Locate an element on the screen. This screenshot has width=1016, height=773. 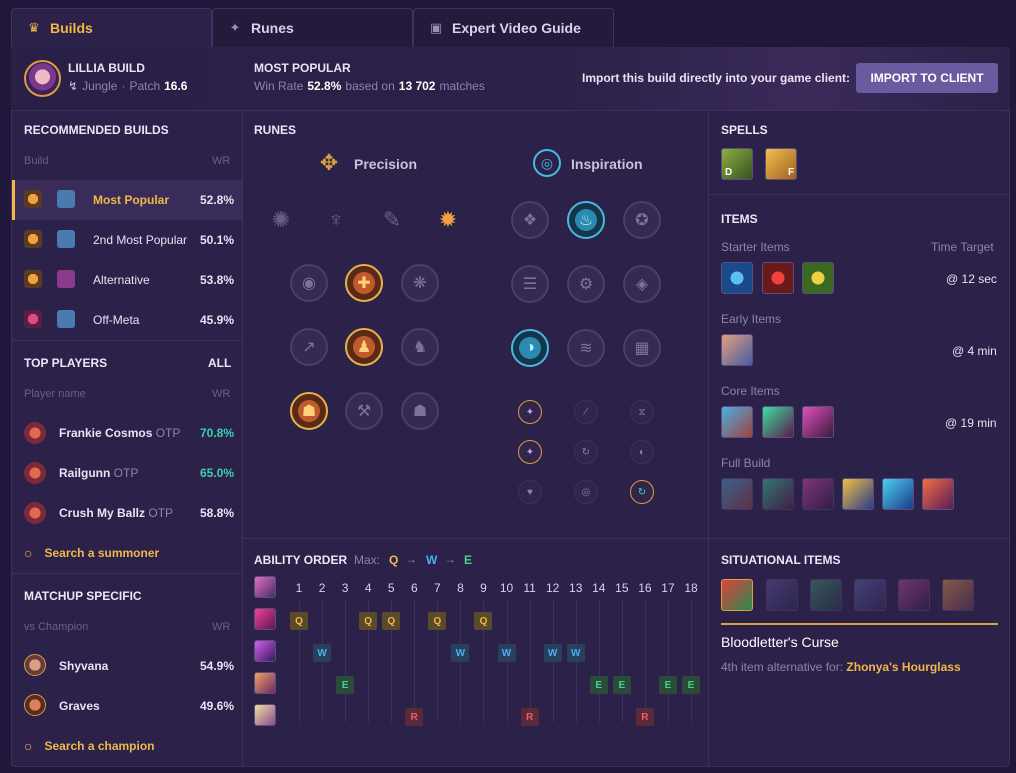
level-number: 8 is located at coordinates (460, 588).